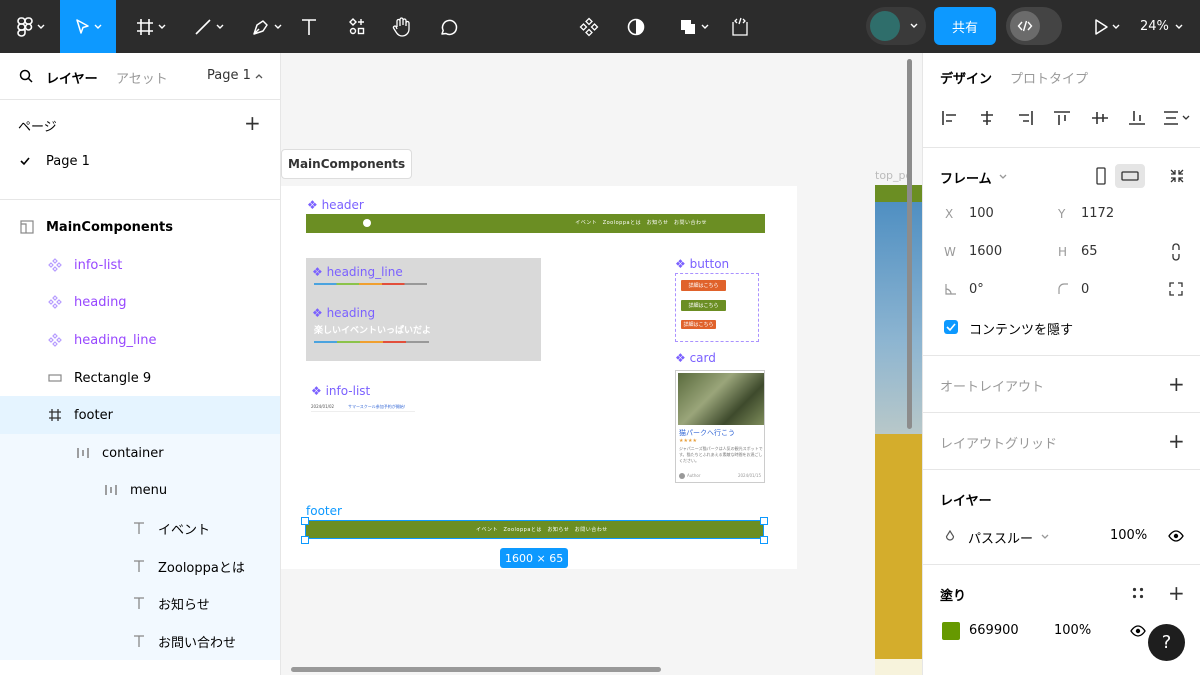 This screenshot has height=675, width=1200. I want to click on share-button: 共有, so click(965, 26).